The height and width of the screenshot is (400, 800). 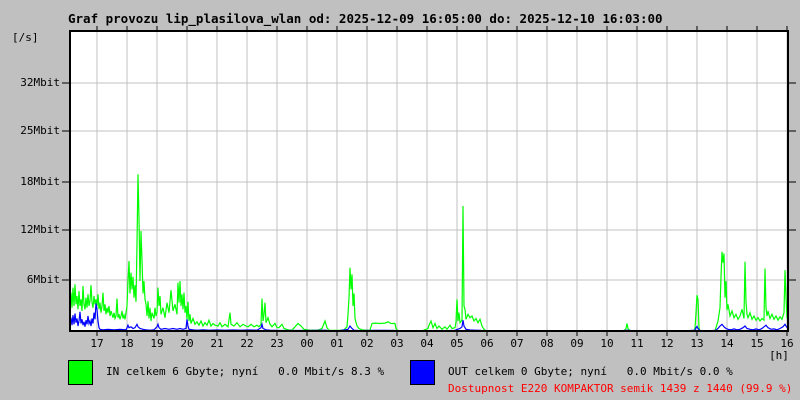 What do you see at coordinates (637, 343) in the screenshot?
I see `x-tick-label: 11` at bounding box center [637, 343].